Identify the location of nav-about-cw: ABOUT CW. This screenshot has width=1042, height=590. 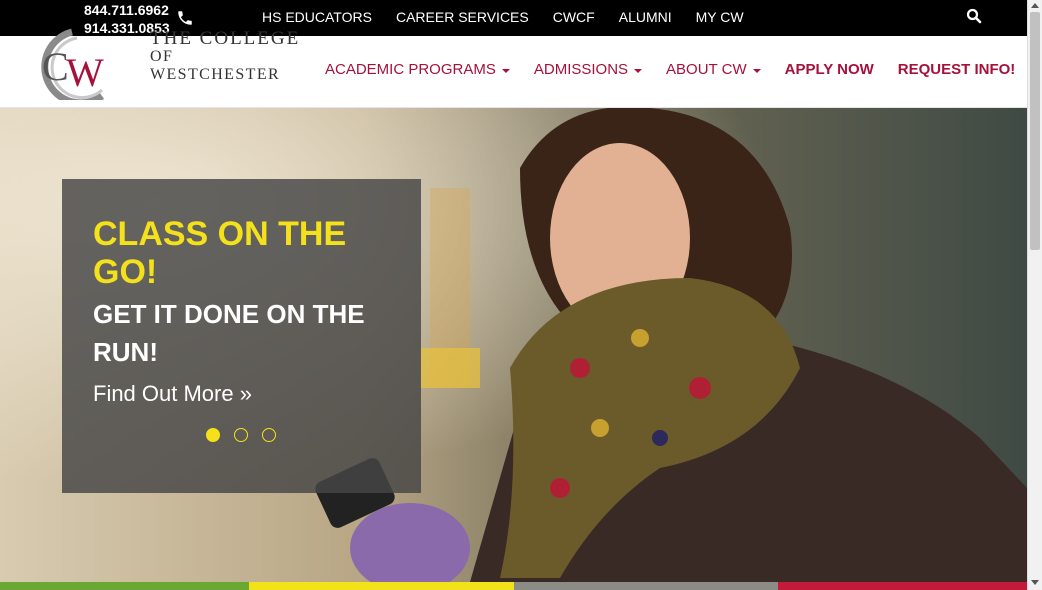
(713, 69).